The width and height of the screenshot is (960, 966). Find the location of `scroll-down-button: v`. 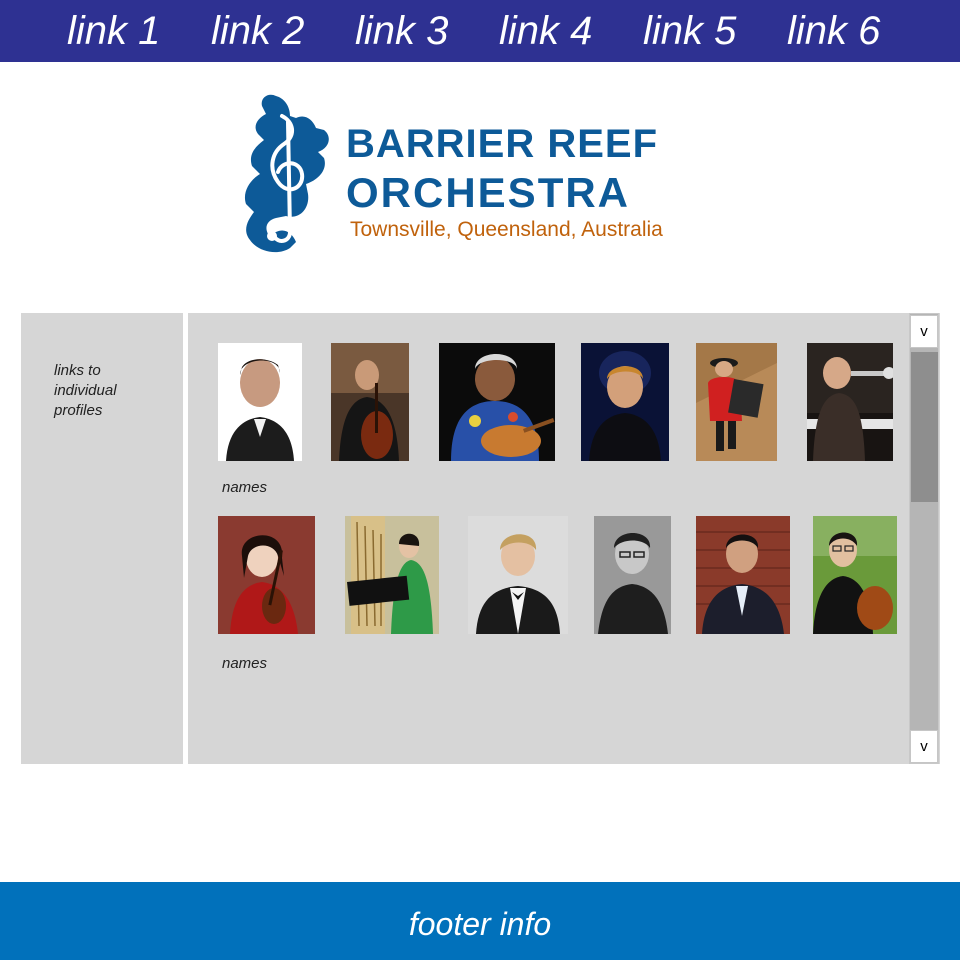

scroll-down-button: v is located at coordinates (924, 746).